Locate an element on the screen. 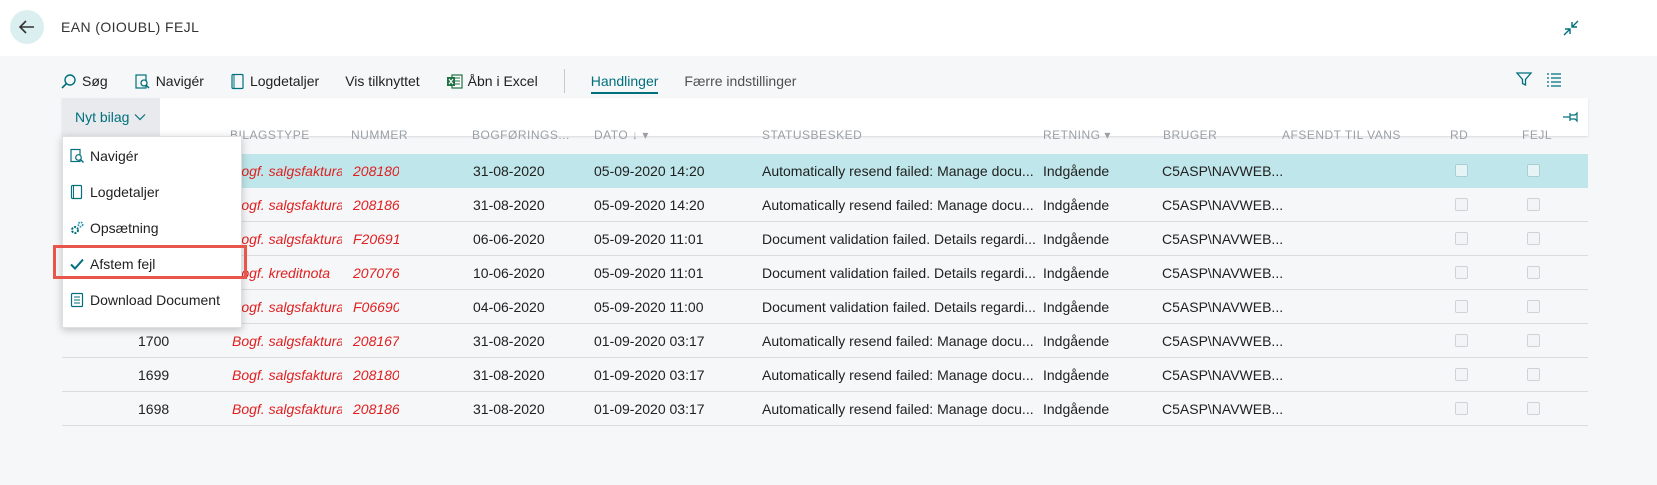 Image resolution: width=1657 pixels, height=485 pixels. cell-date: 05-09-2020 11:01 is located at coordinates (649, 273).